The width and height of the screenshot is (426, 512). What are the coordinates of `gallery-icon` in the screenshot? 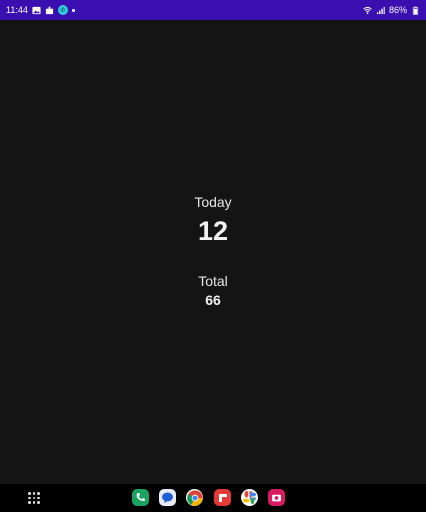 It's located at (36, 10).